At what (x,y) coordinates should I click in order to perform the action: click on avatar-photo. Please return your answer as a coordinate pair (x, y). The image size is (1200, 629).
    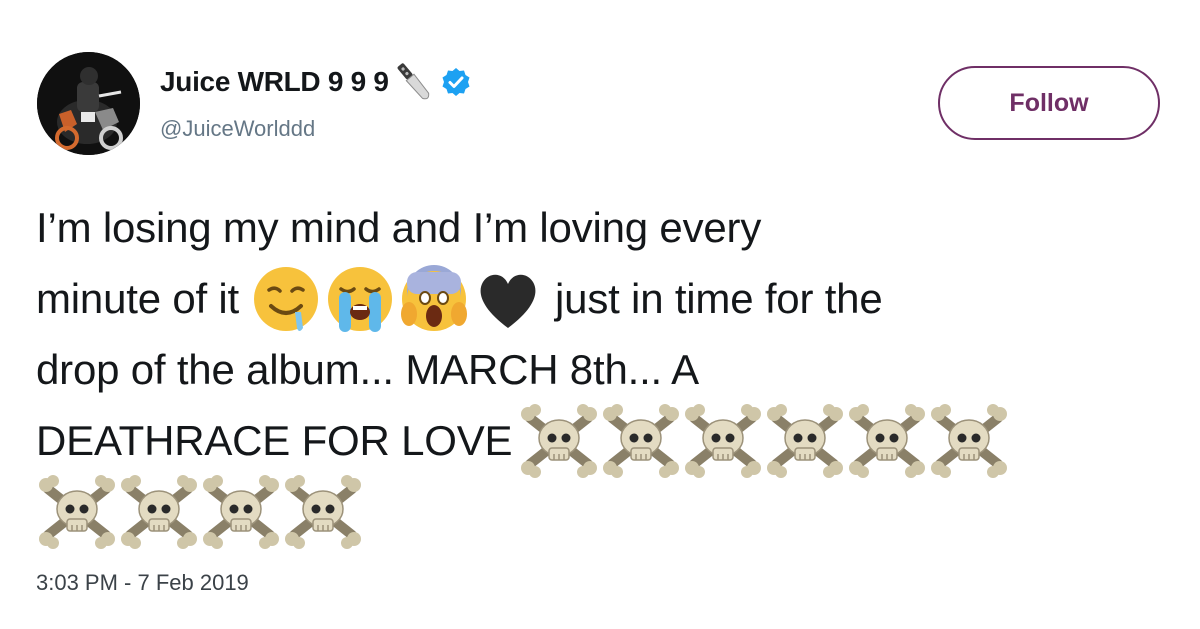
    Looking at the image, I should click on (88, 103).